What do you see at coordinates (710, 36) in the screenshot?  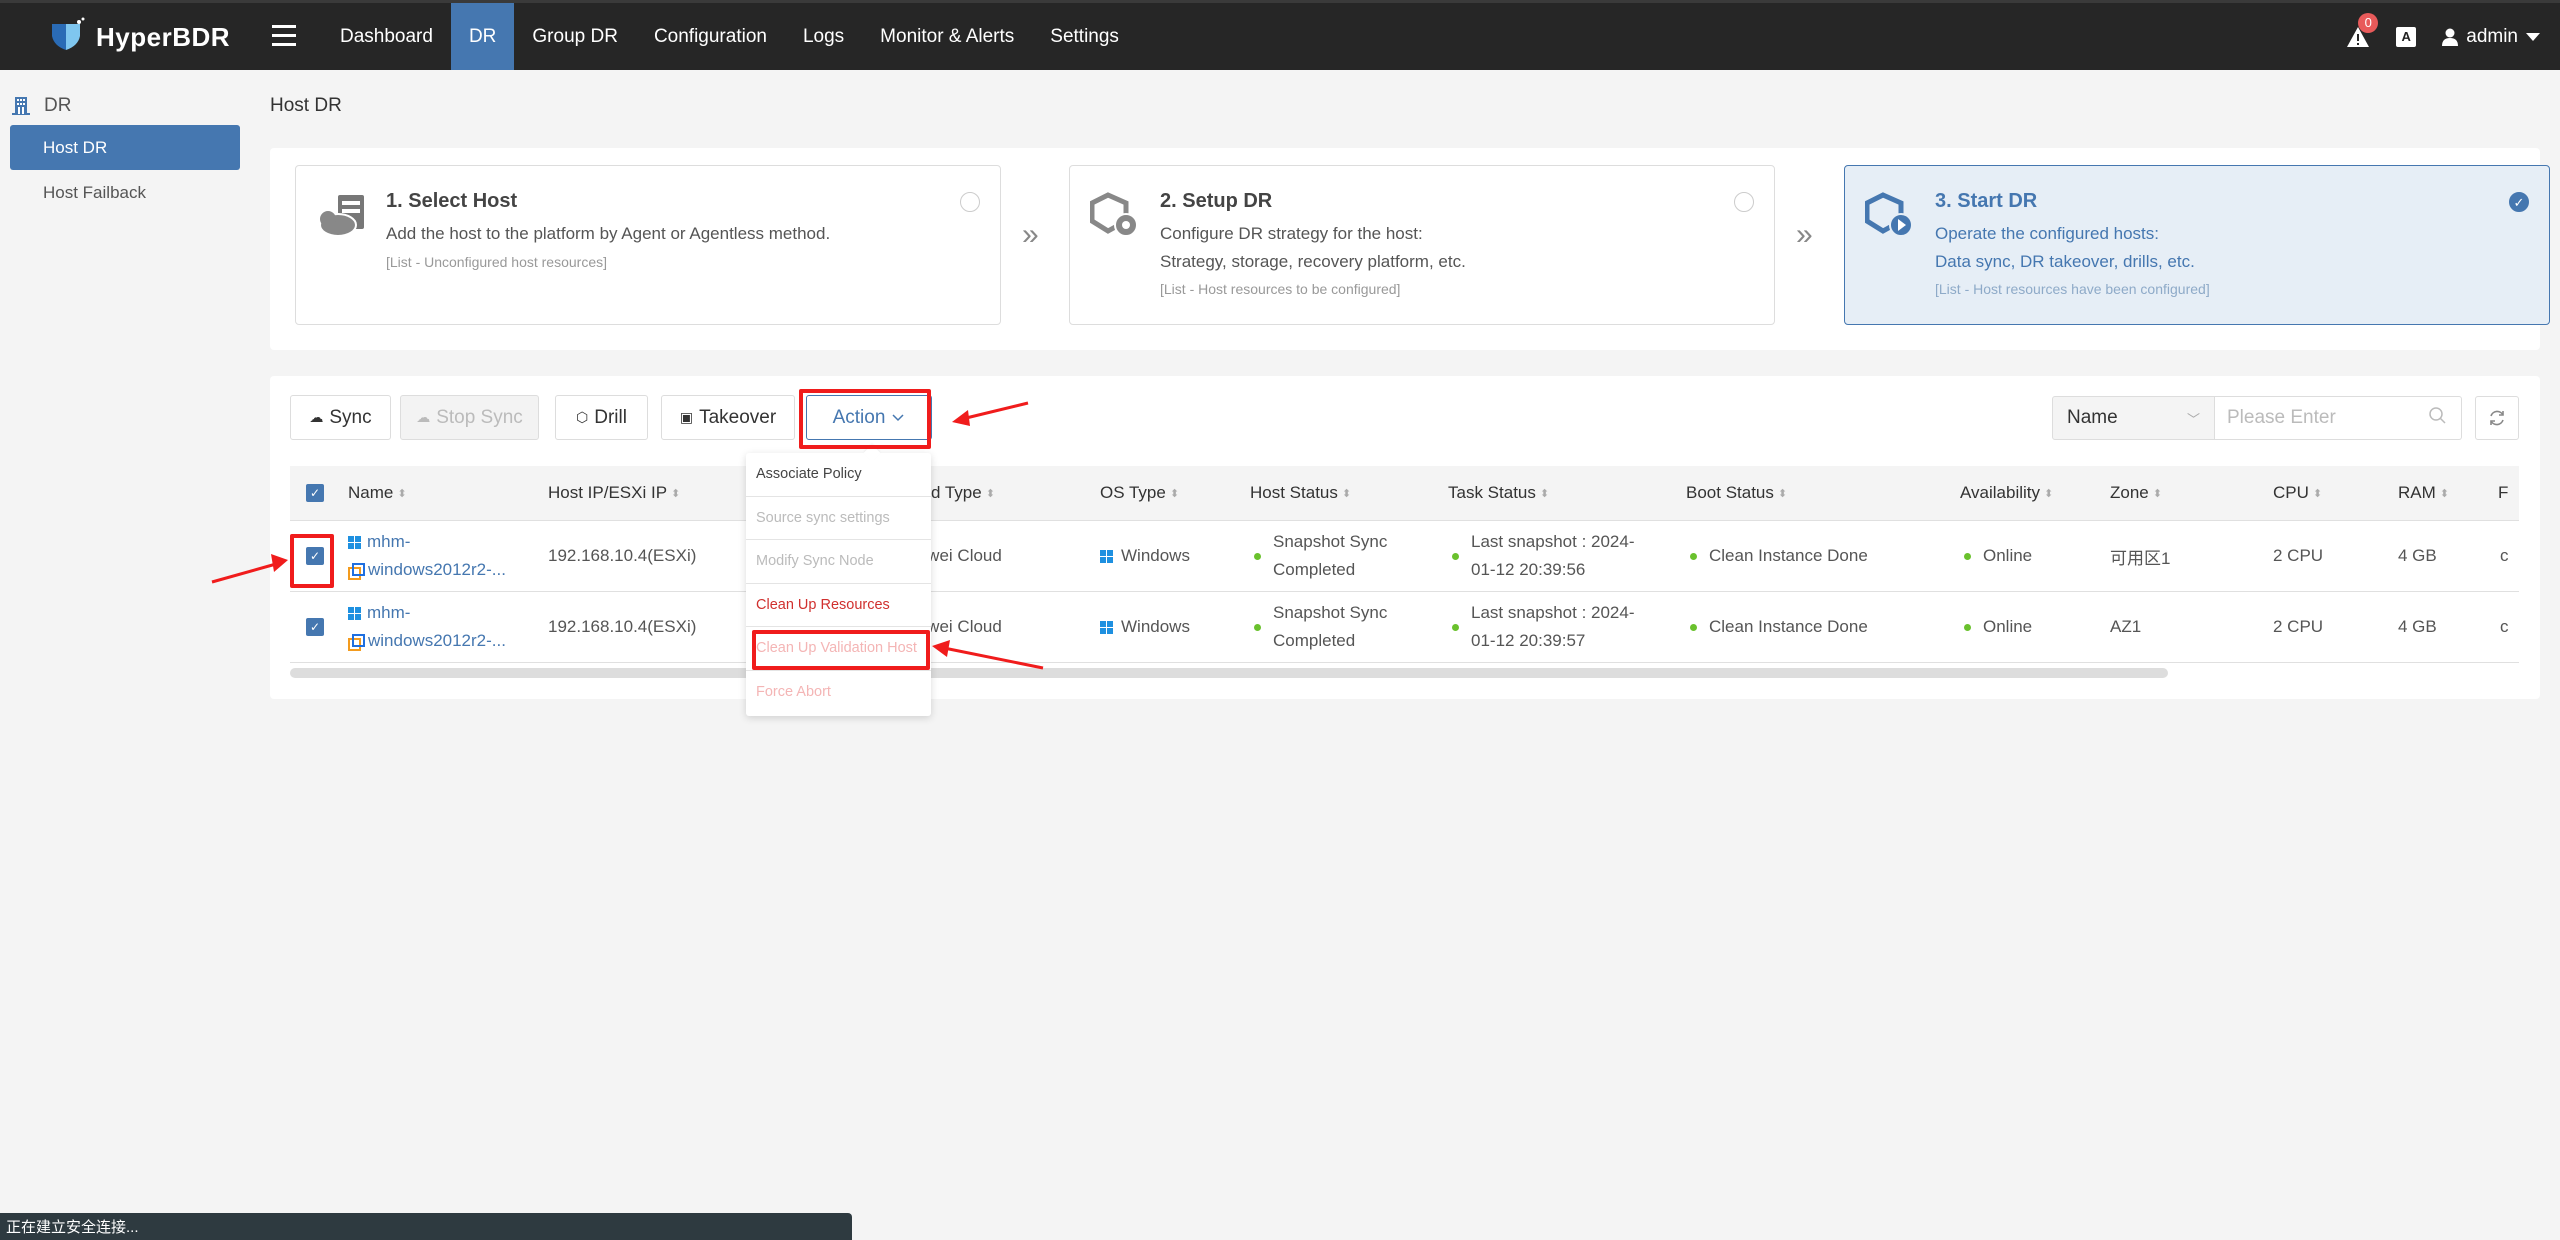 I see `nav-configuration: Configuration` at bounding box center [710, 36].